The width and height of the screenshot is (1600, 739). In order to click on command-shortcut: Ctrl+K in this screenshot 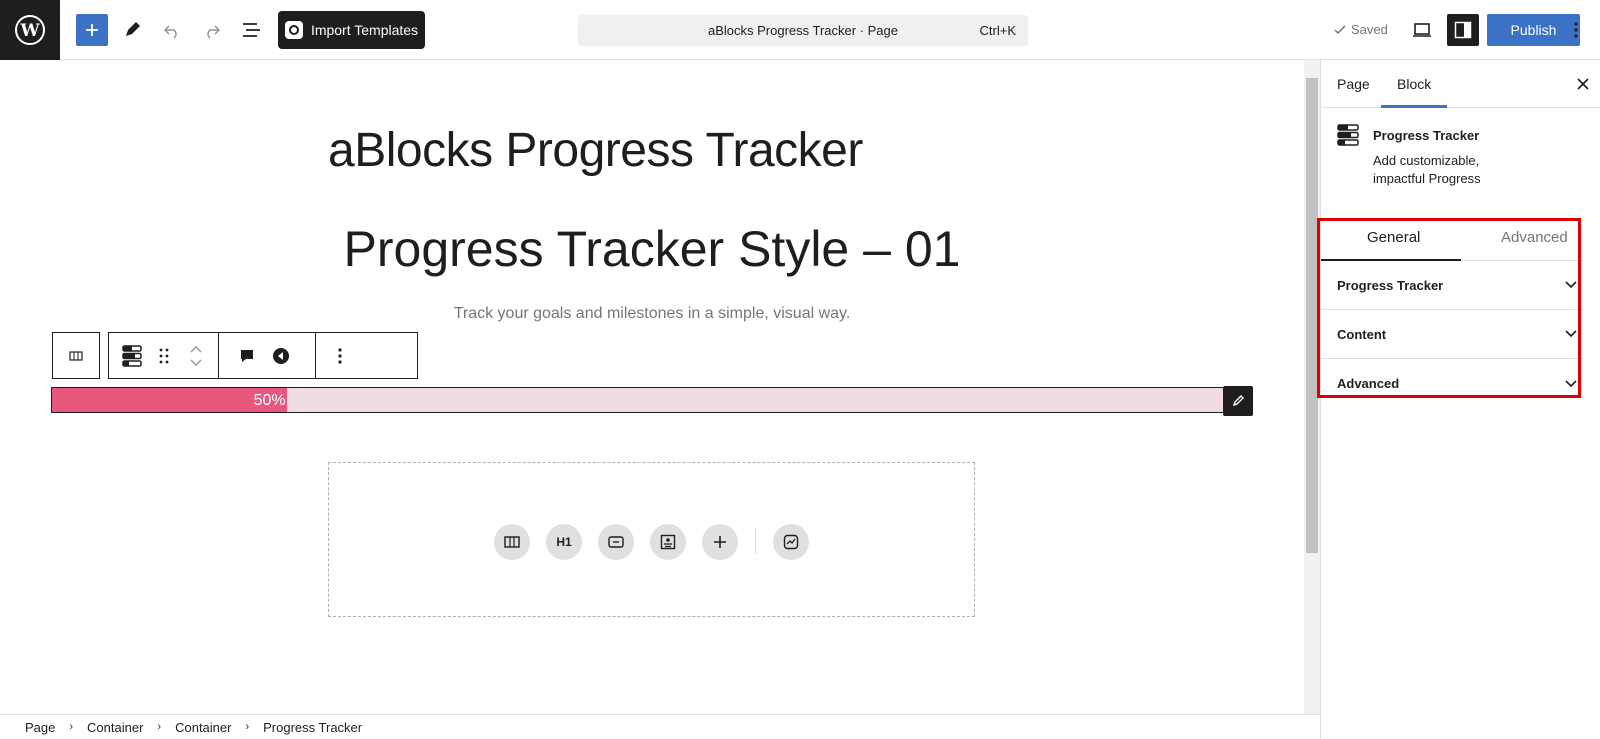, I will do `click(997, 30)`.